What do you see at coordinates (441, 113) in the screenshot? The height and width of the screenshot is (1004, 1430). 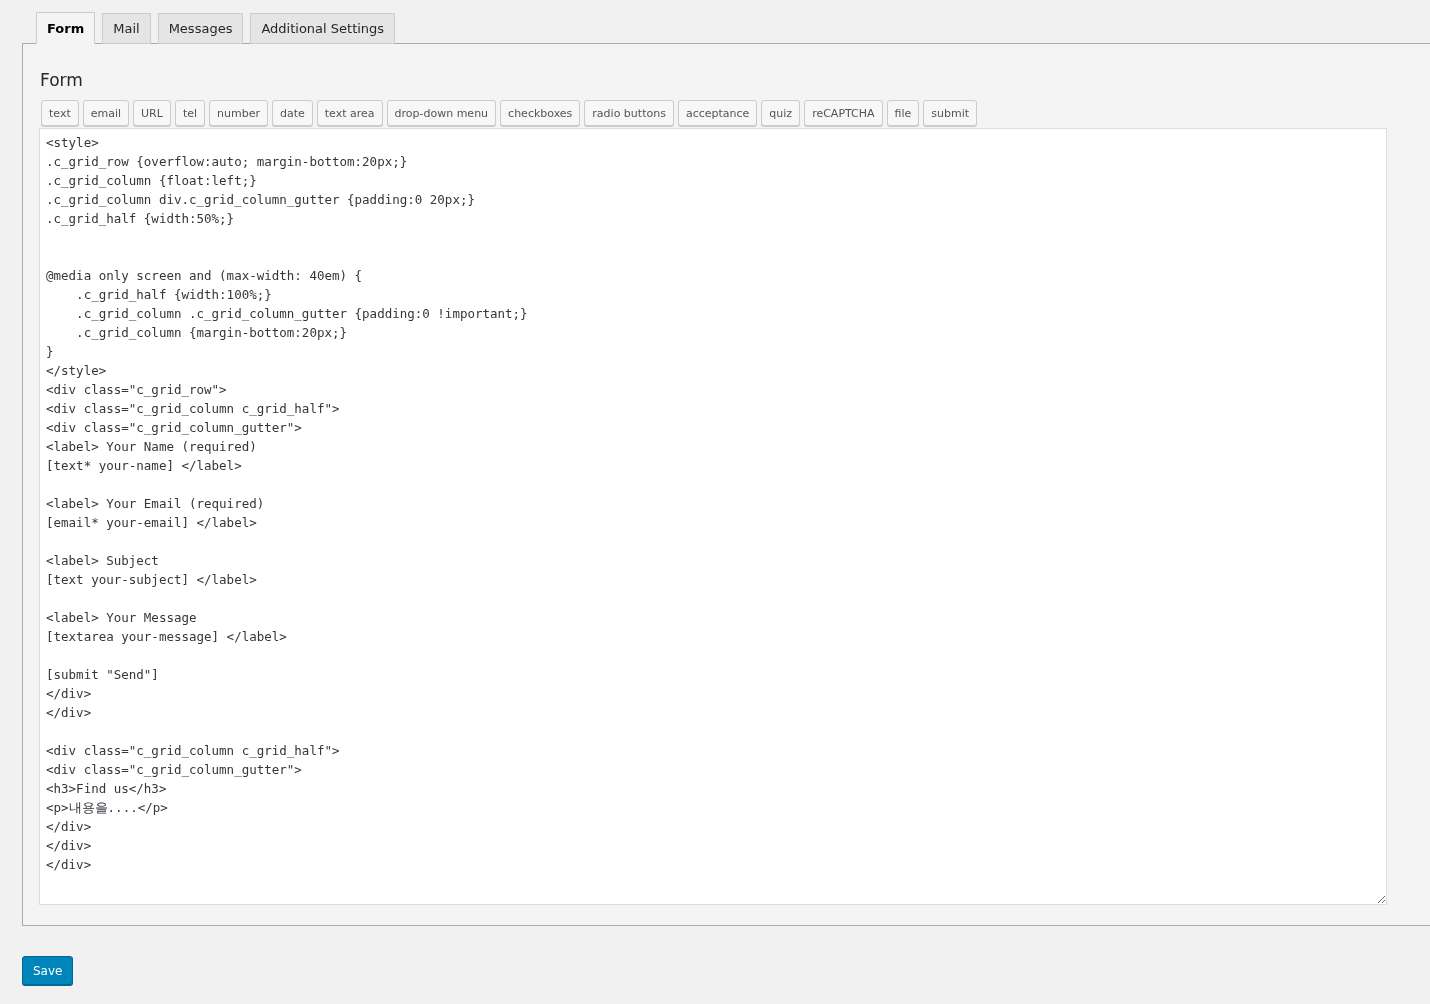 I see `tag-button: drop-down menu` at bounding box center [441, 113].